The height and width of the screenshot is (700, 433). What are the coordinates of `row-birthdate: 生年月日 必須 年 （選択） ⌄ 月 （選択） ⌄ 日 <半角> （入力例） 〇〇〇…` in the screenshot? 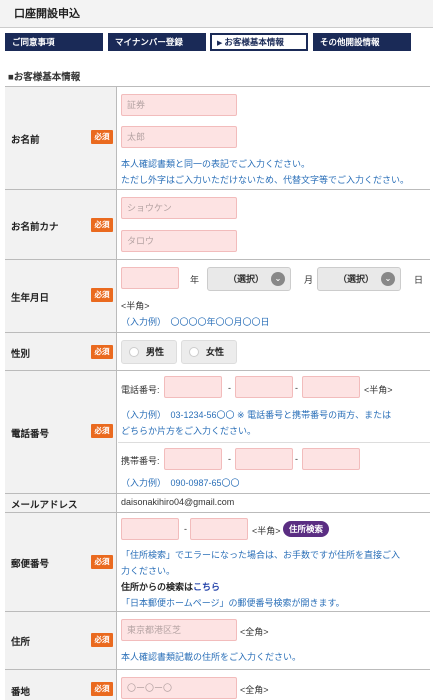 It's located at (217, 296).